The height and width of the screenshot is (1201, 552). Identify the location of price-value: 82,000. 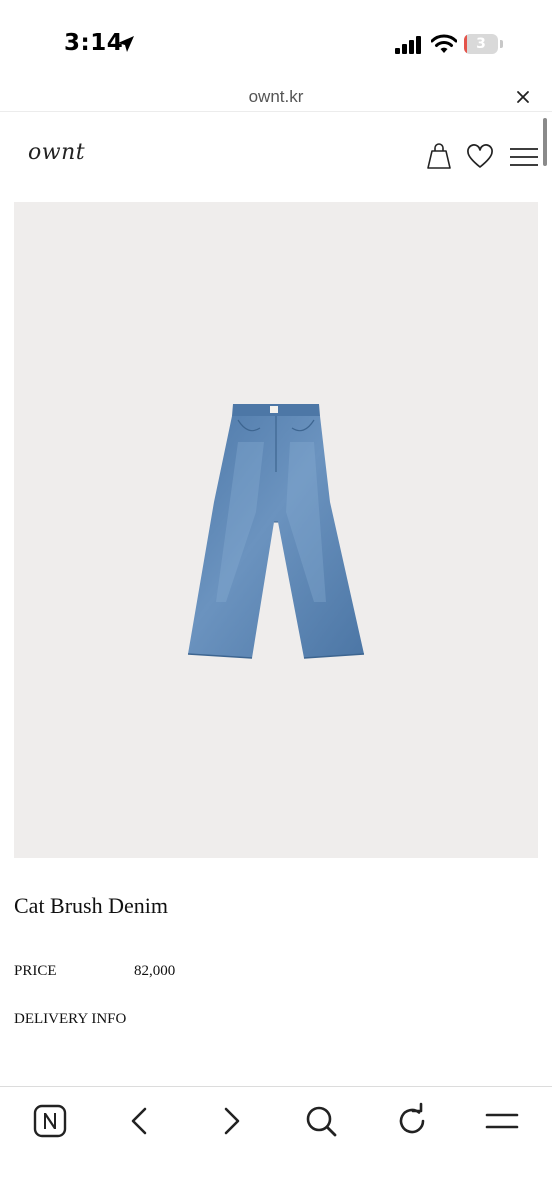
(155, 971).